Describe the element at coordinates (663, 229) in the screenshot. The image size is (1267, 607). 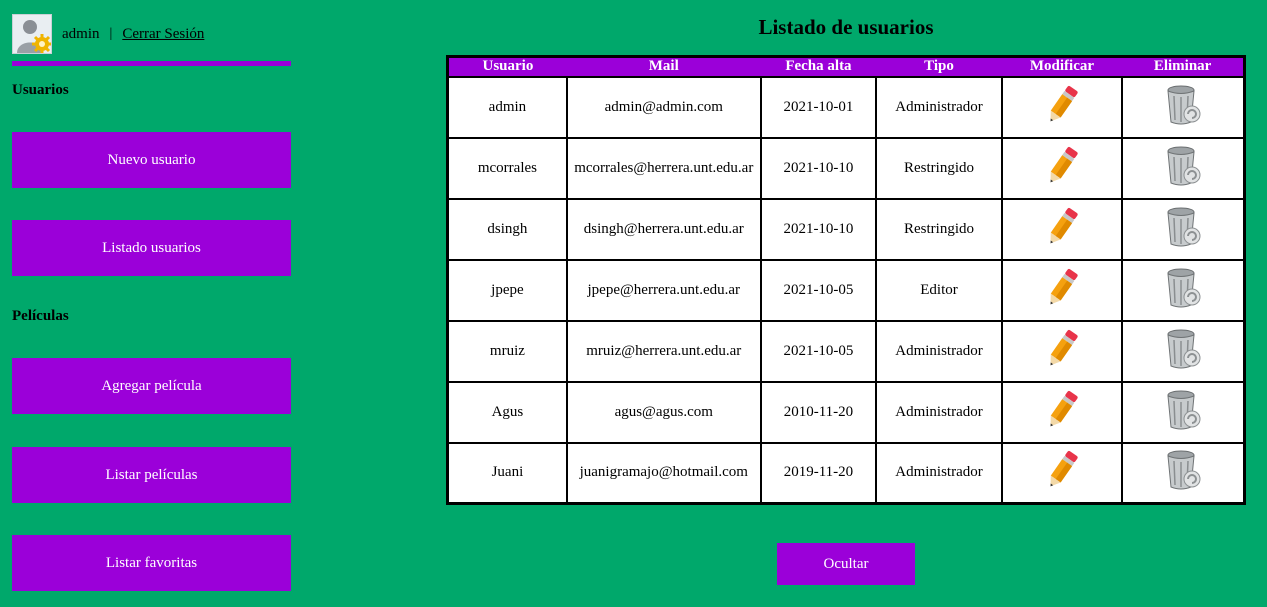
I see `cell-mail: dsingh@herrera.unt.edu.ar` at that location.